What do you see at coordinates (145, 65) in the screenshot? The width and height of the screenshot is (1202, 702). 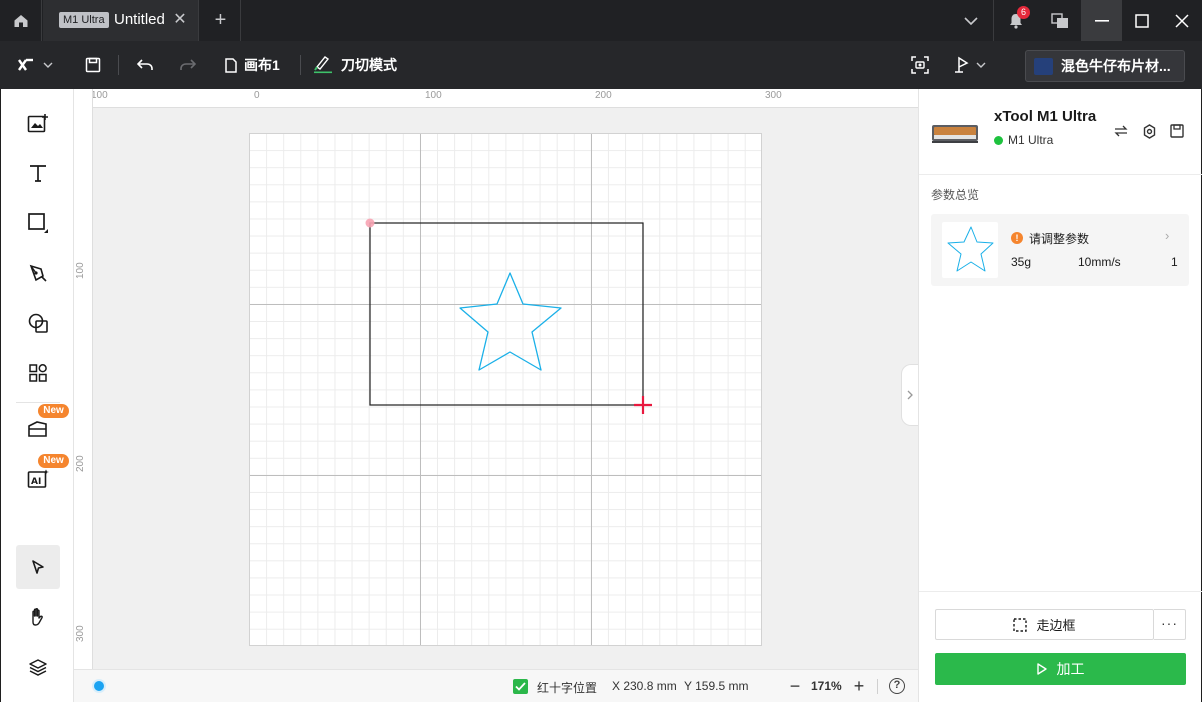 I see `undo-button` at bounding box center [145, 65].